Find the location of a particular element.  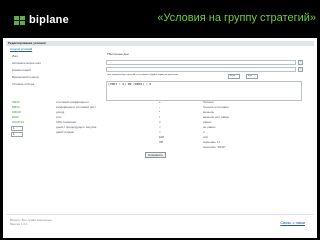

top-bar: biplane «Условия на группу стратегий» is located at coordinates (160, 17).